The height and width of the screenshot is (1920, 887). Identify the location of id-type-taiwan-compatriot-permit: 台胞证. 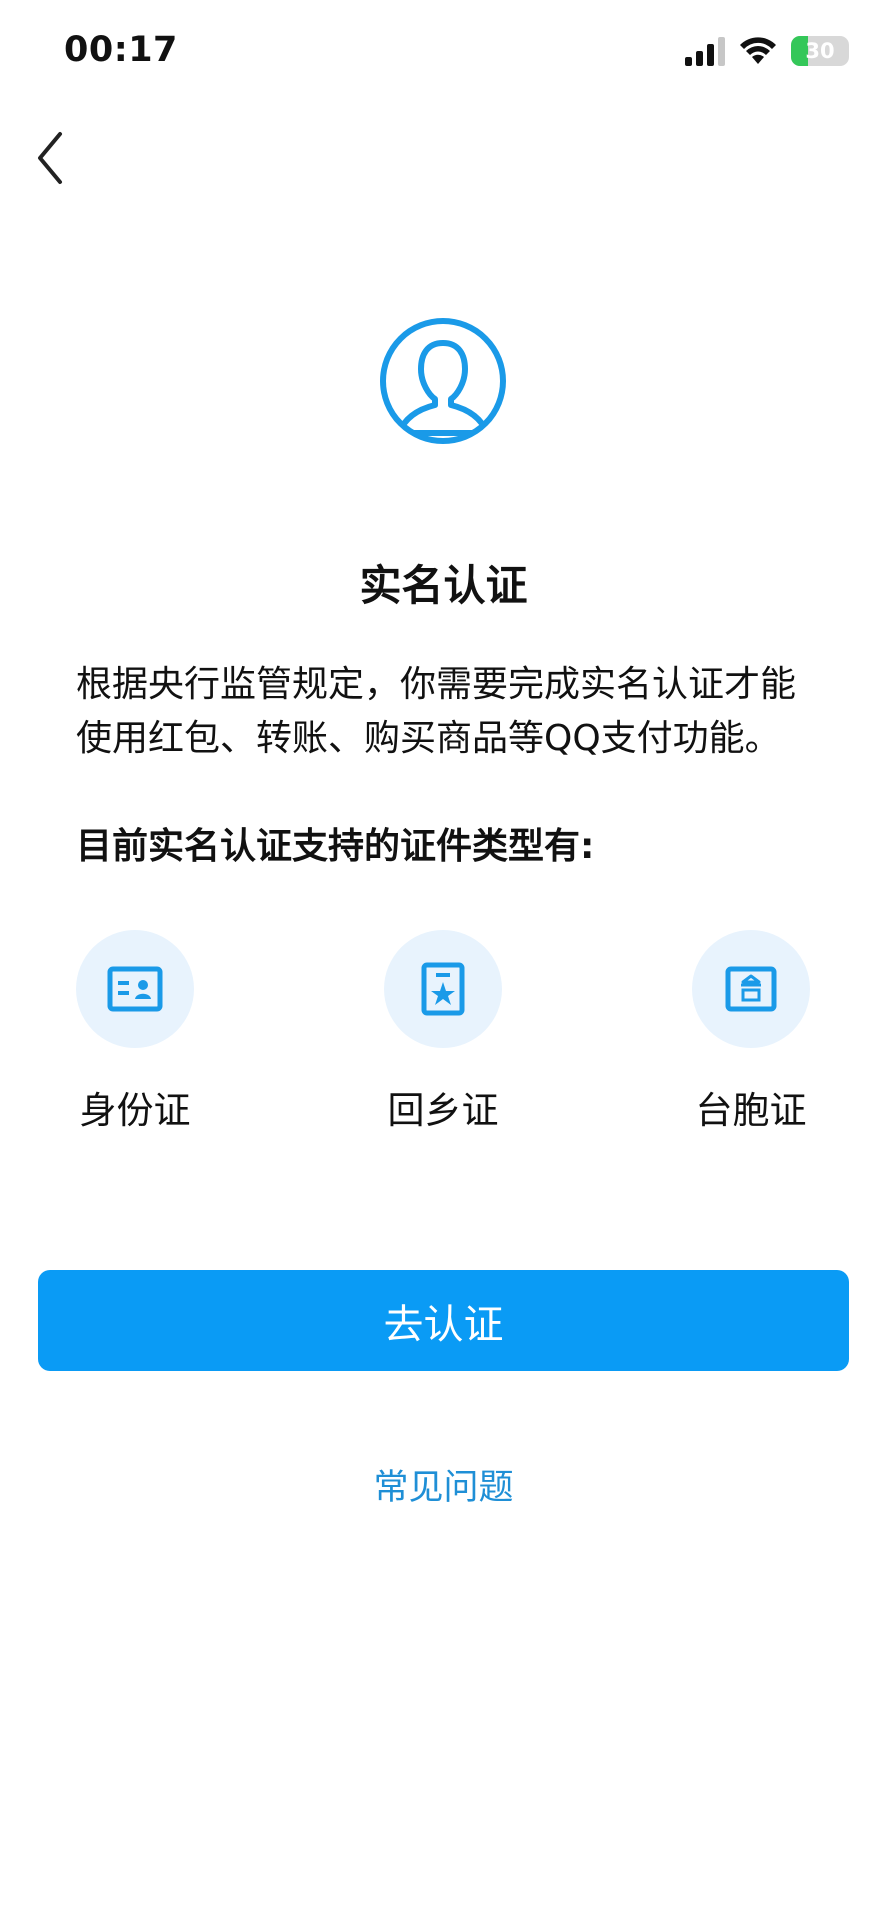
(751, 1031).